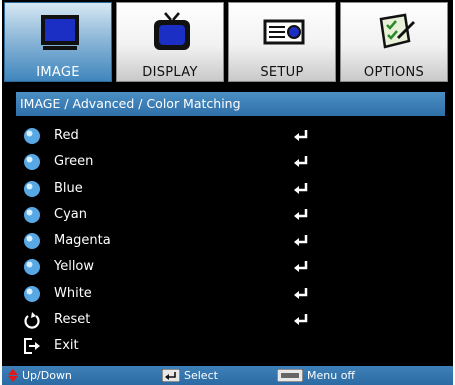 Image resolution: width=455 pixels, height=385 pixels. I want to click on menu-item-label: Magenta, so click(82, 241).